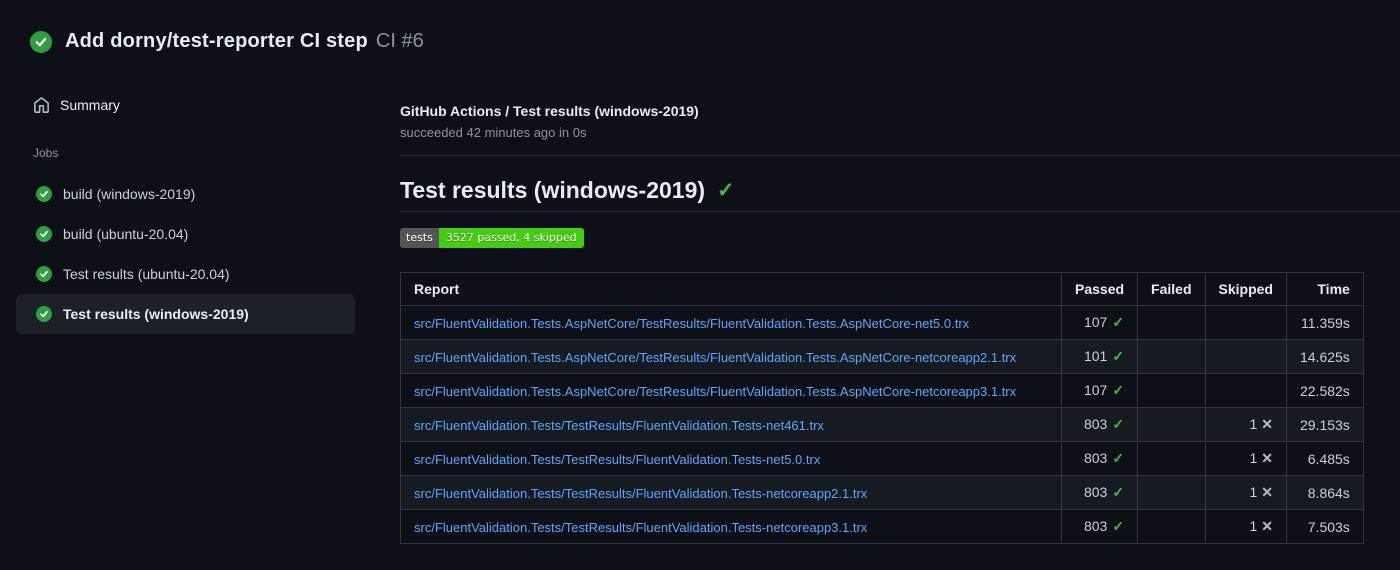 The height and width of the screenshot is (570, 1400). Describe the element at coordinates (493, 132) in the screenshot. I see `check-run-status: succeeded 42 minutes ago in 0s` at that location.